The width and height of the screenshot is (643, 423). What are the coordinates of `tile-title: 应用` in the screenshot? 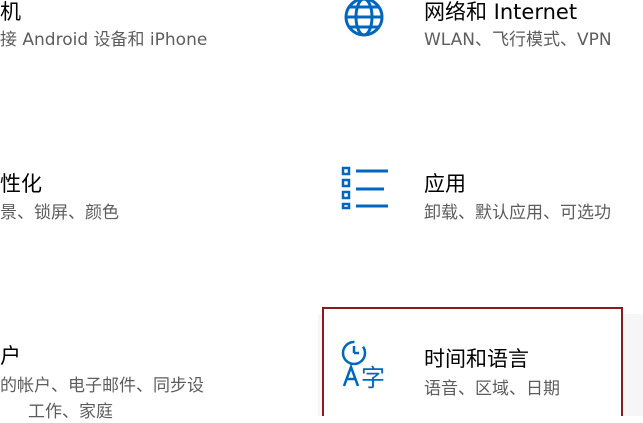 It's located at (445, 184).